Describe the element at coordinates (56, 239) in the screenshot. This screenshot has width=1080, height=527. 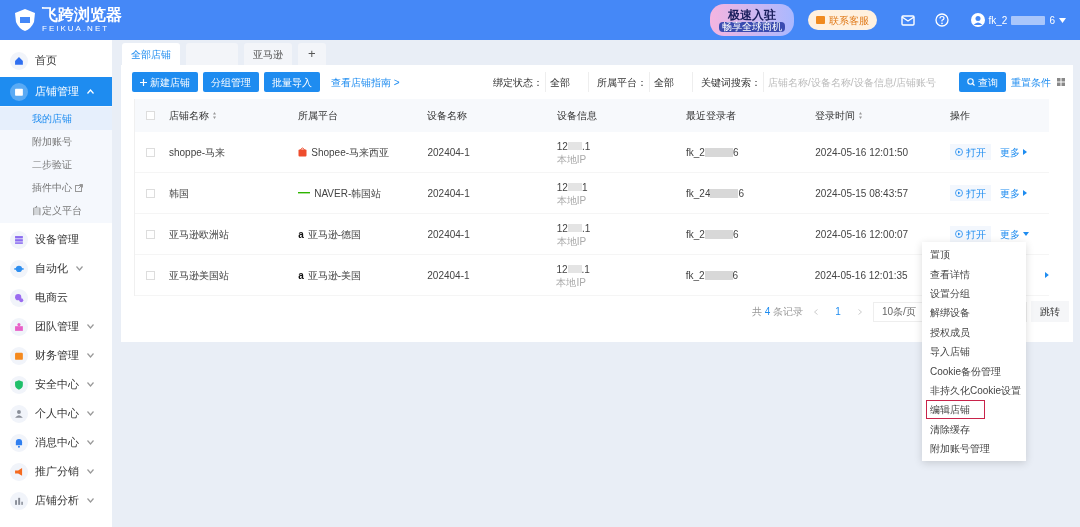
I see `sidebar-item: 设备管理` at that location.